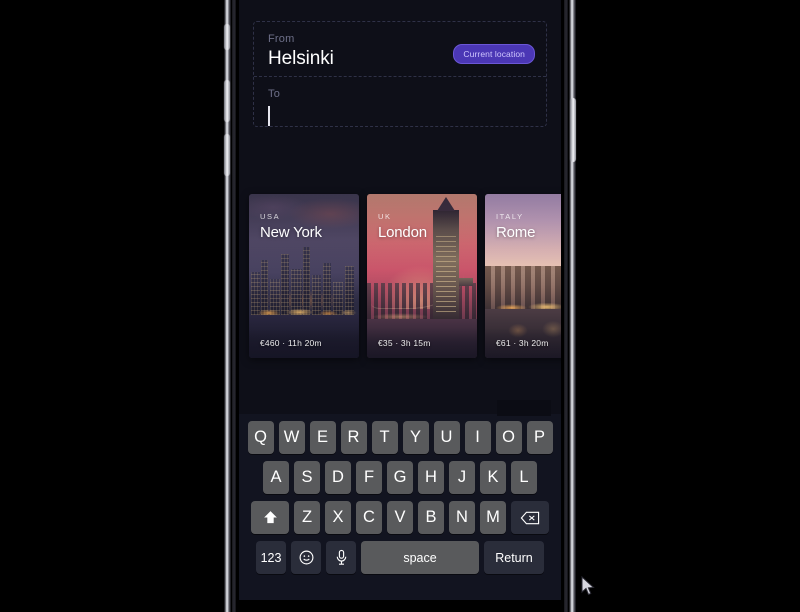 The image size is (800, 612). Describe the element at coordinates (404, 343) in the screenshot. I see `card-price-duration: €35 · 3h 15m` at that location.